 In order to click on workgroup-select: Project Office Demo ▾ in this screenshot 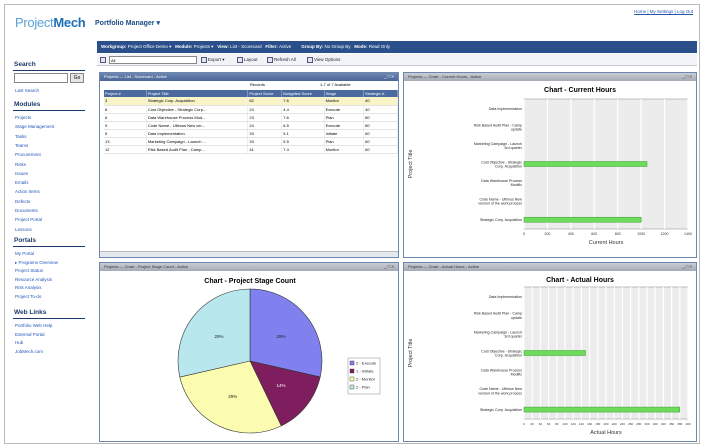, I will do `click(150, 46)`.